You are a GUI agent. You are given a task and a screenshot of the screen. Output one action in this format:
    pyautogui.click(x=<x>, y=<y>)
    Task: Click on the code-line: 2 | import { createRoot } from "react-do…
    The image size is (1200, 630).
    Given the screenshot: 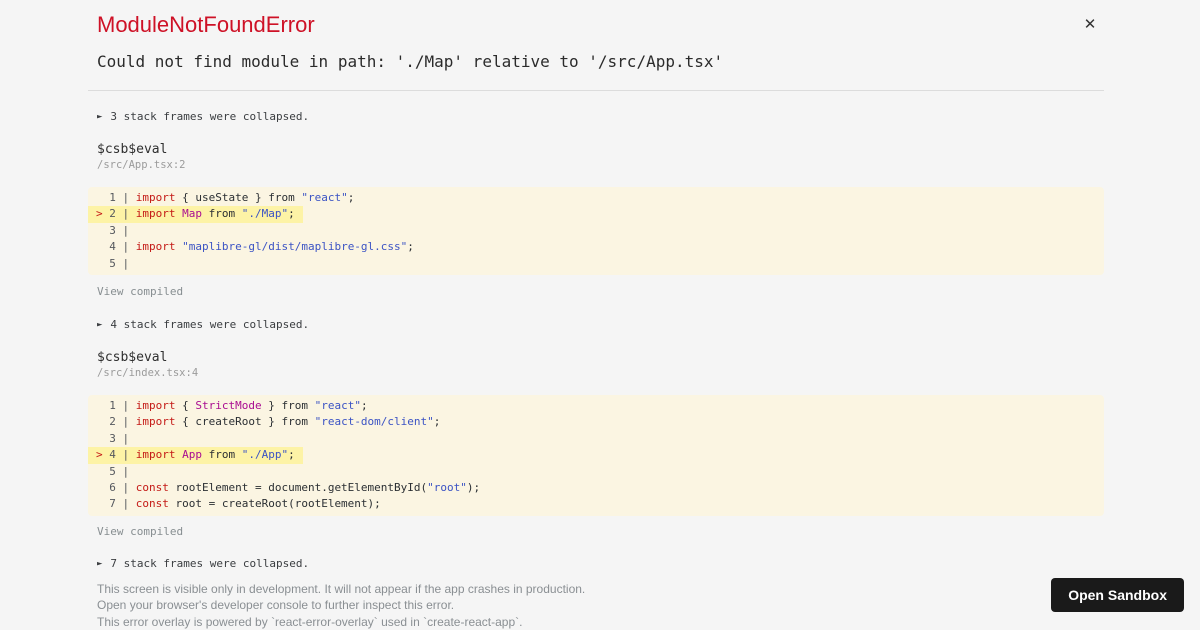 What is the action you would take?
    pyautogui.click(x=268, y=422)
    